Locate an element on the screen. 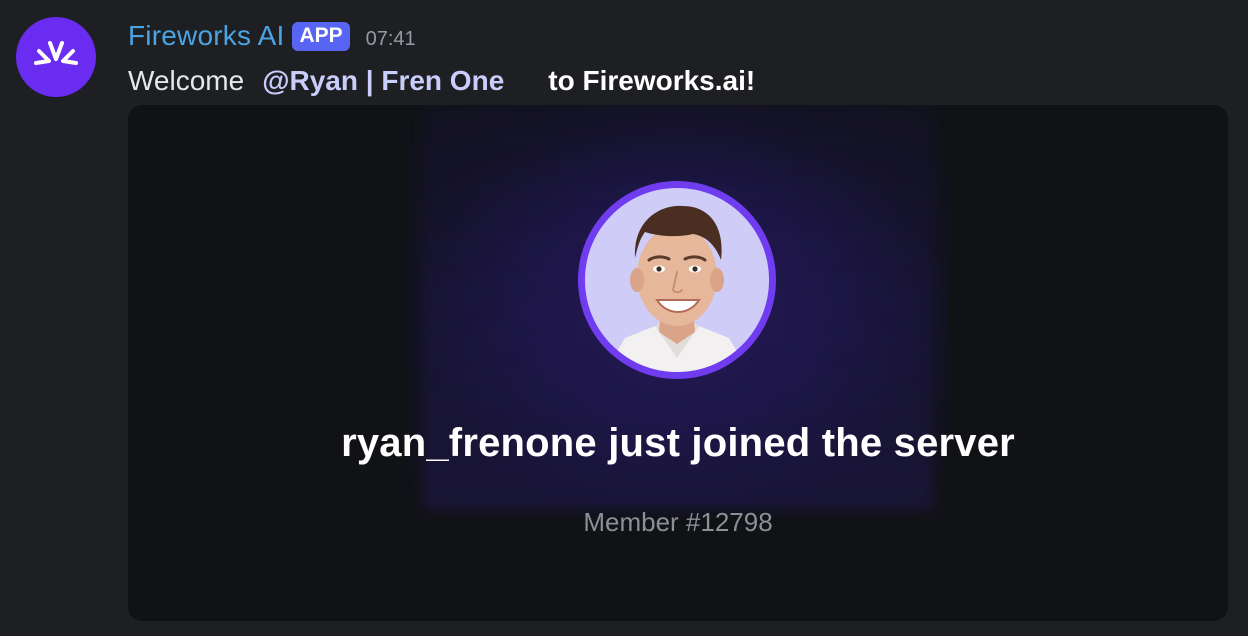 This screenshot has width=1248, height=636. joined-headline: ryan_frenone just joined the server is located at coordinates (678, 443).